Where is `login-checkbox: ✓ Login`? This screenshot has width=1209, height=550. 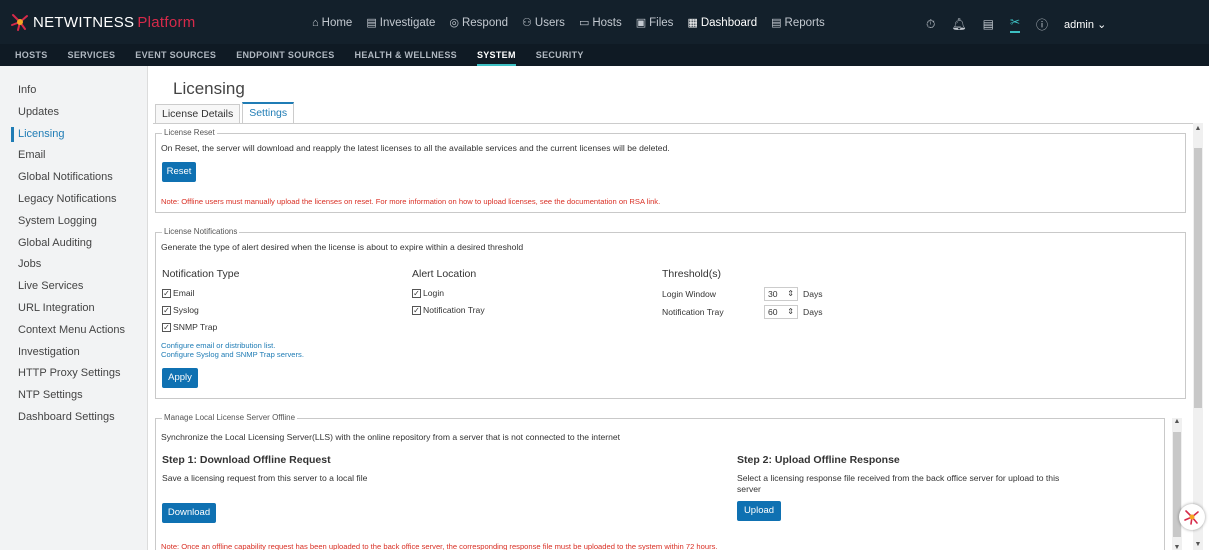 login-checkbox: ✓ Login is located at coordinates (428, 293).